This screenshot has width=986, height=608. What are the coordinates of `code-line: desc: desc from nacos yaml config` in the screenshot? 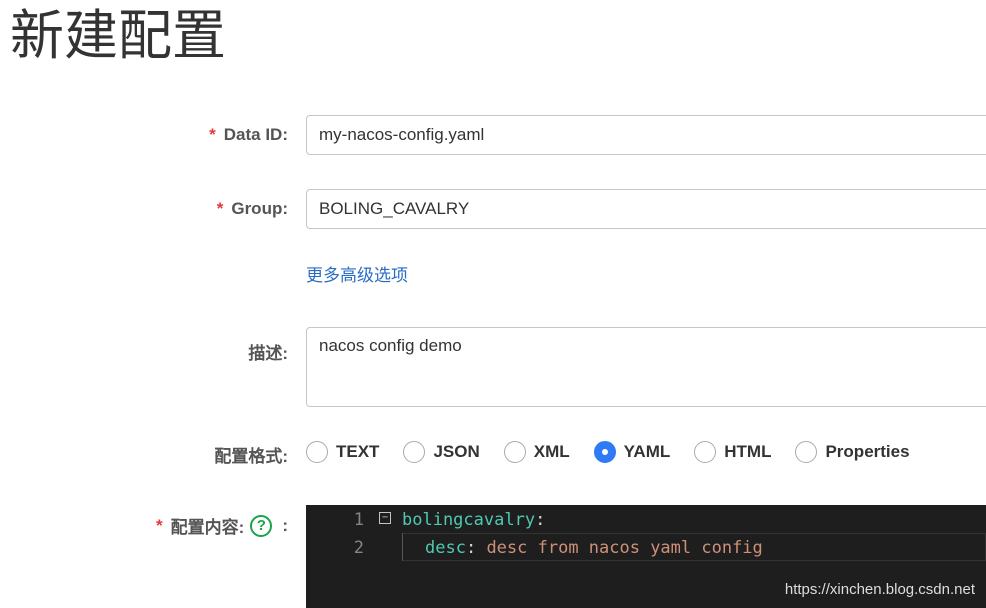 It's located at (594, 548).